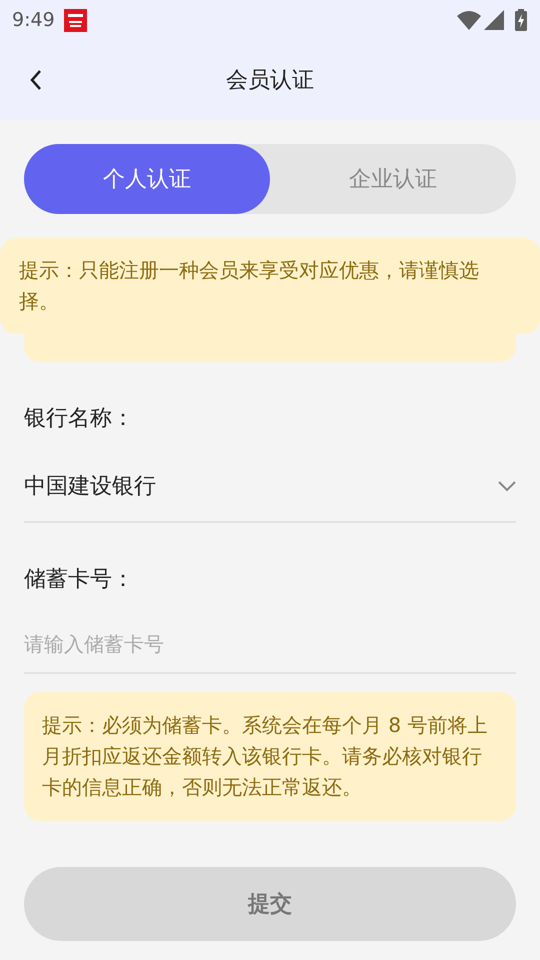 The image size is (540, 960). What do you see at coordinates (79, 580) in the screenshot?
I see `card-number-label: 储蓄卡号：` at bounding box center [79, 580].